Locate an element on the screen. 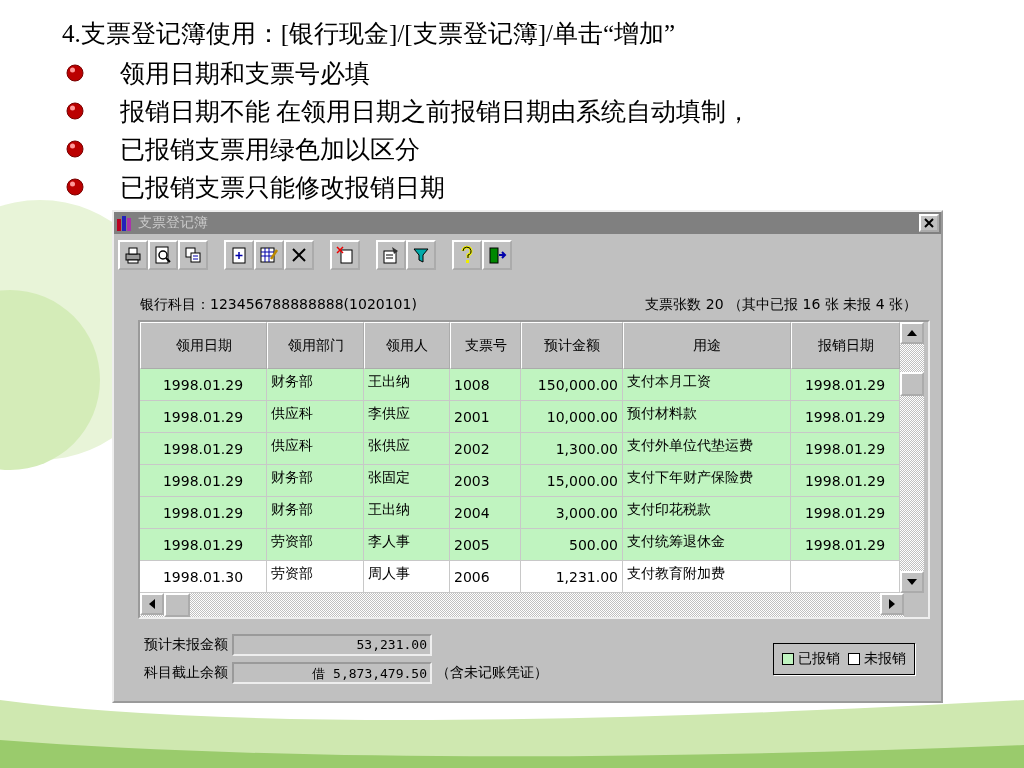 The height and width of the screenshot is (768, 1024). summary-label: 预计未报金额 is located at coordinates (186, 645).